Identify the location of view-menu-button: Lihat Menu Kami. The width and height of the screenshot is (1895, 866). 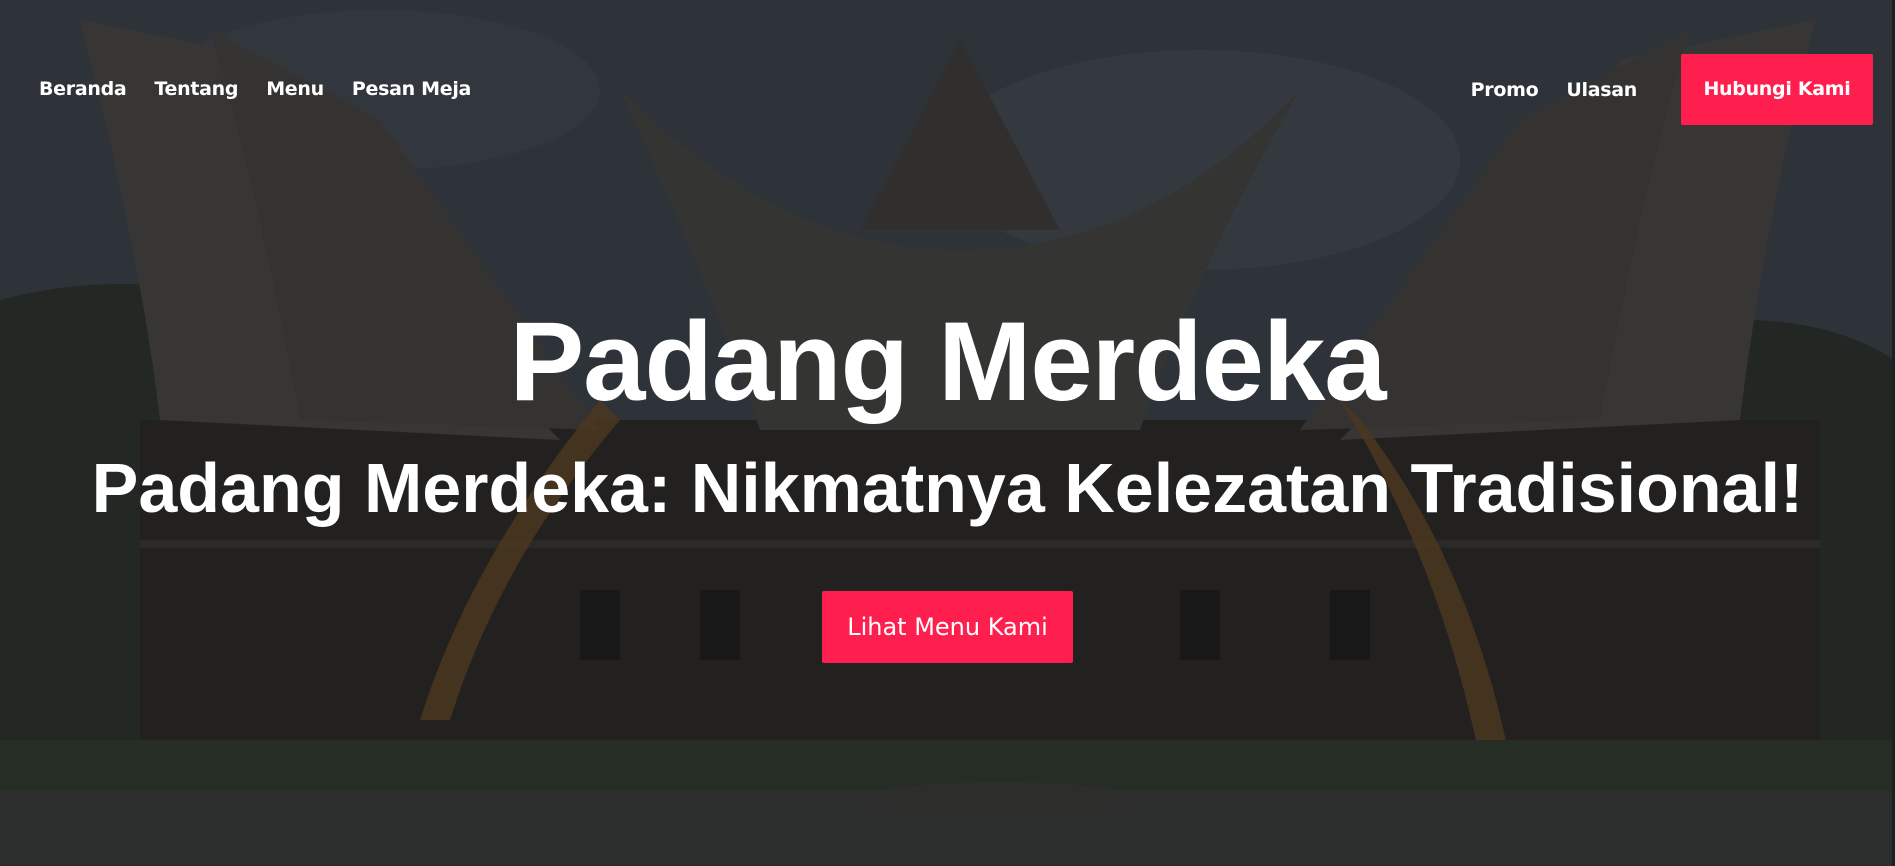
(947, 627).